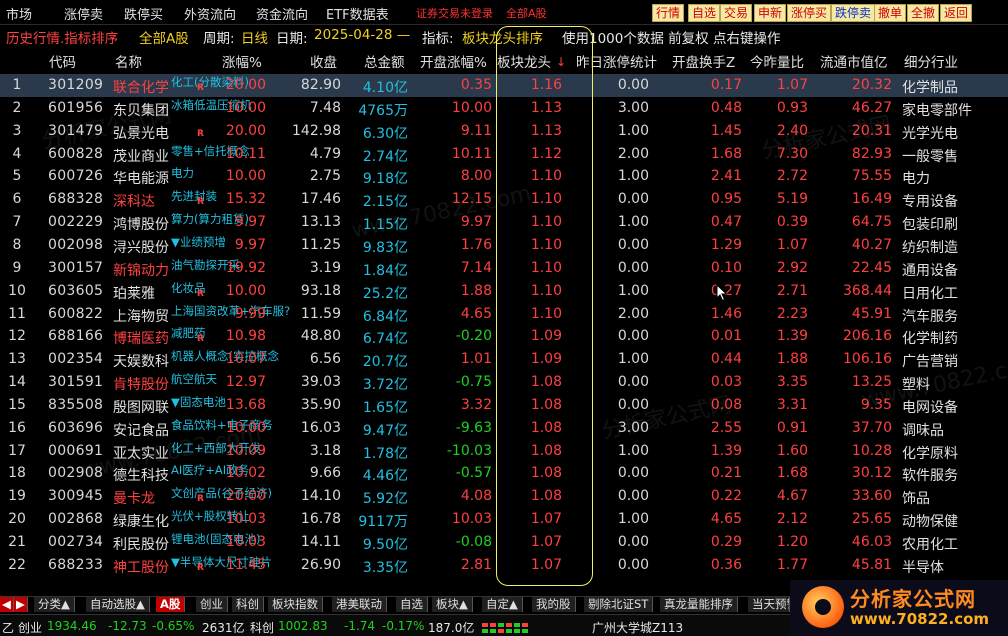 The height and width of the screenshot is (636, 1008). Describe the element at coordinates (871, 564) in the screenshot. I see `float-cap: 45.81` at that location.